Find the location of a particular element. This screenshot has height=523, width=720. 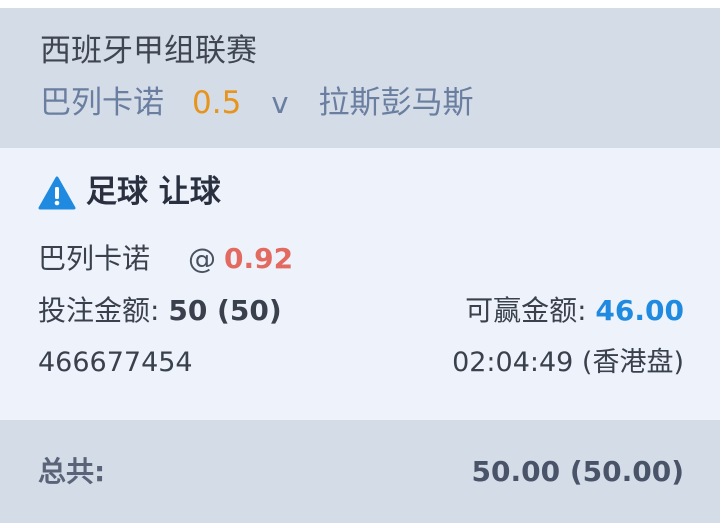

win-value: 46.00 is located at coordinates (639, 310).